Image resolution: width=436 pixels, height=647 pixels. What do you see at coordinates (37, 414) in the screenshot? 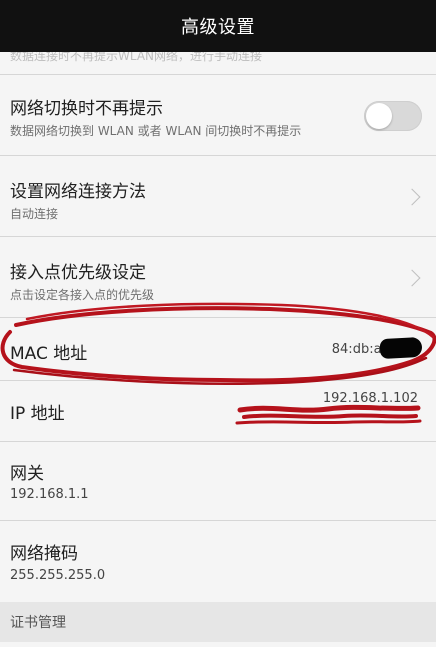
I see `ip-address-title: IP 地址` at bounding box center [37, 414].